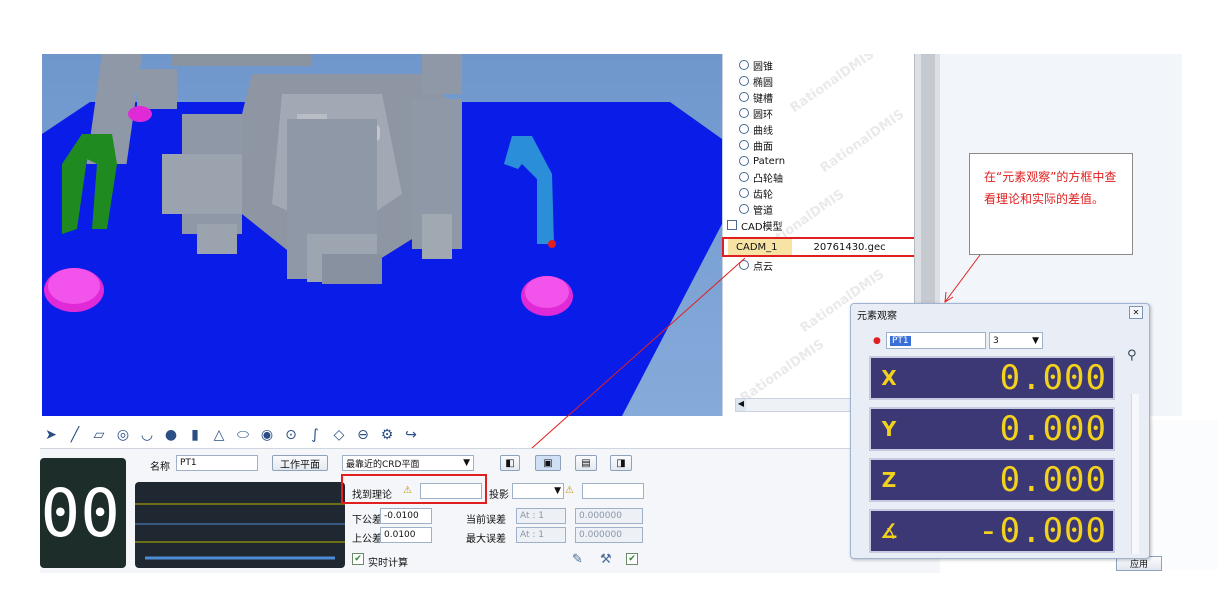 This screenshot has width=1218, height=597. What do you see at coordinates (1051, 204) in the screenshot?
I see `annotation-callout: 在“元素观察”的方框中查看理论和实际的差值。` at bounding box center [1051, 204].